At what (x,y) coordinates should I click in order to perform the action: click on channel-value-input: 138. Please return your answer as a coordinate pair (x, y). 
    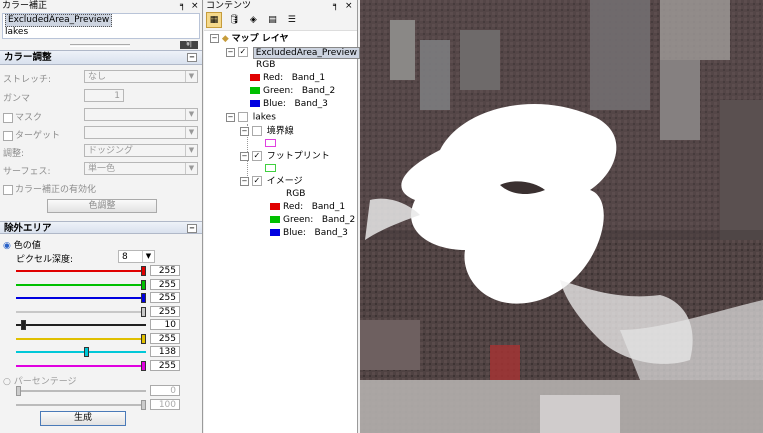
    Looking at the image, I should click on (165, 351).